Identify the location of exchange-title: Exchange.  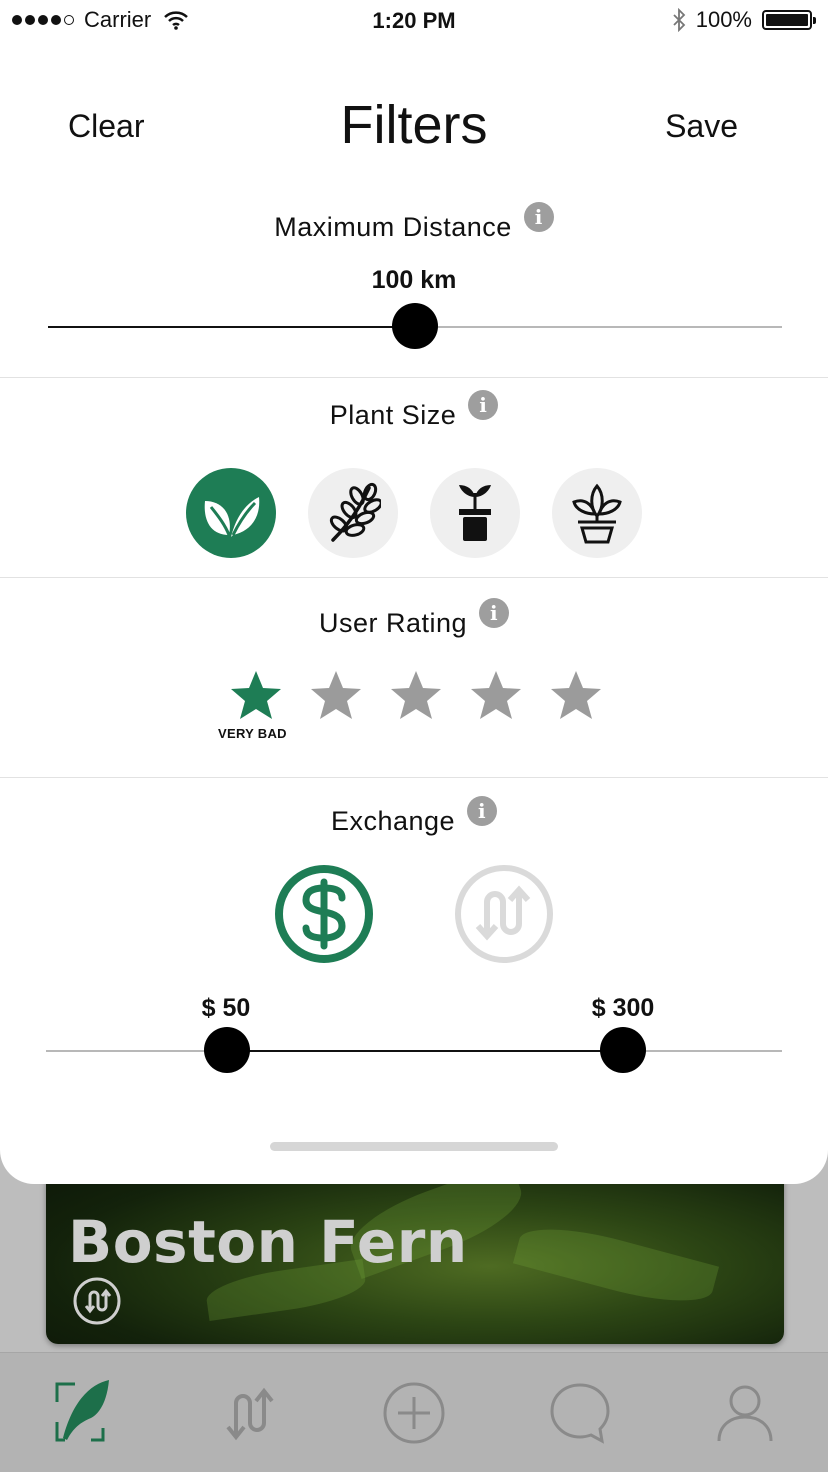
(393, 821).